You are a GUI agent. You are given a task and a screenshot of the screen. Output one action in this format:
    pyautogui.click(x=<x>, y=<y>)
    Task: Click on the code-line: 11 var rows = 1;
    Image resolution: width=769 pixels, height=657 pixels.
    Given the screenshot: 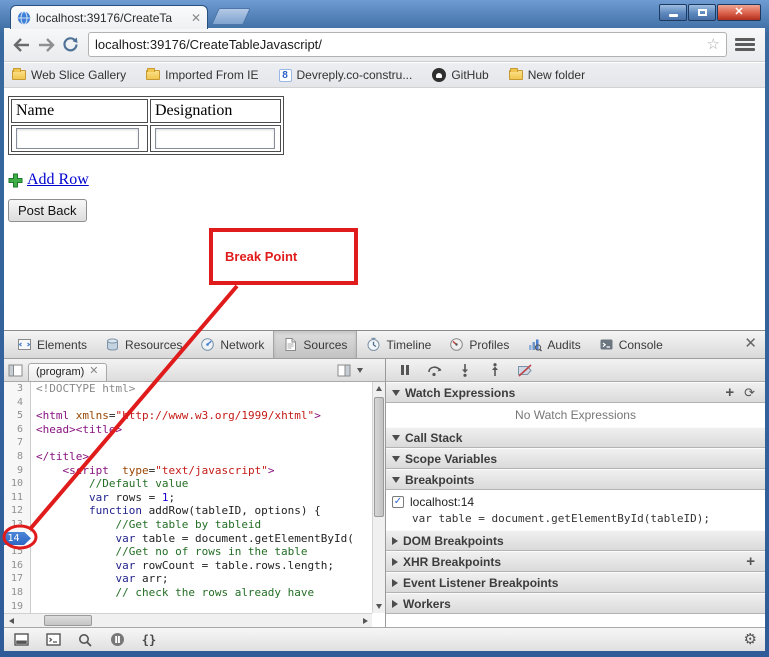 What is the action you would take?
    pyautogui.click(x=188, y=497)
    